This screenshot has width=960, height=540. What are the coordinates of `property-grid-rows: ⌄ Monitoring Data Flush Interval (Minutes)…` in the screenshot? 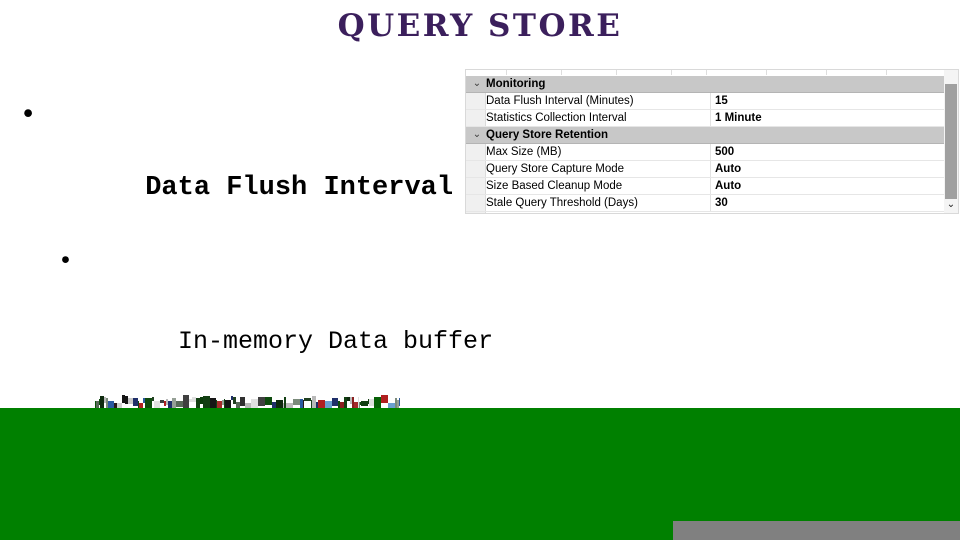 It's located at (705, 144).